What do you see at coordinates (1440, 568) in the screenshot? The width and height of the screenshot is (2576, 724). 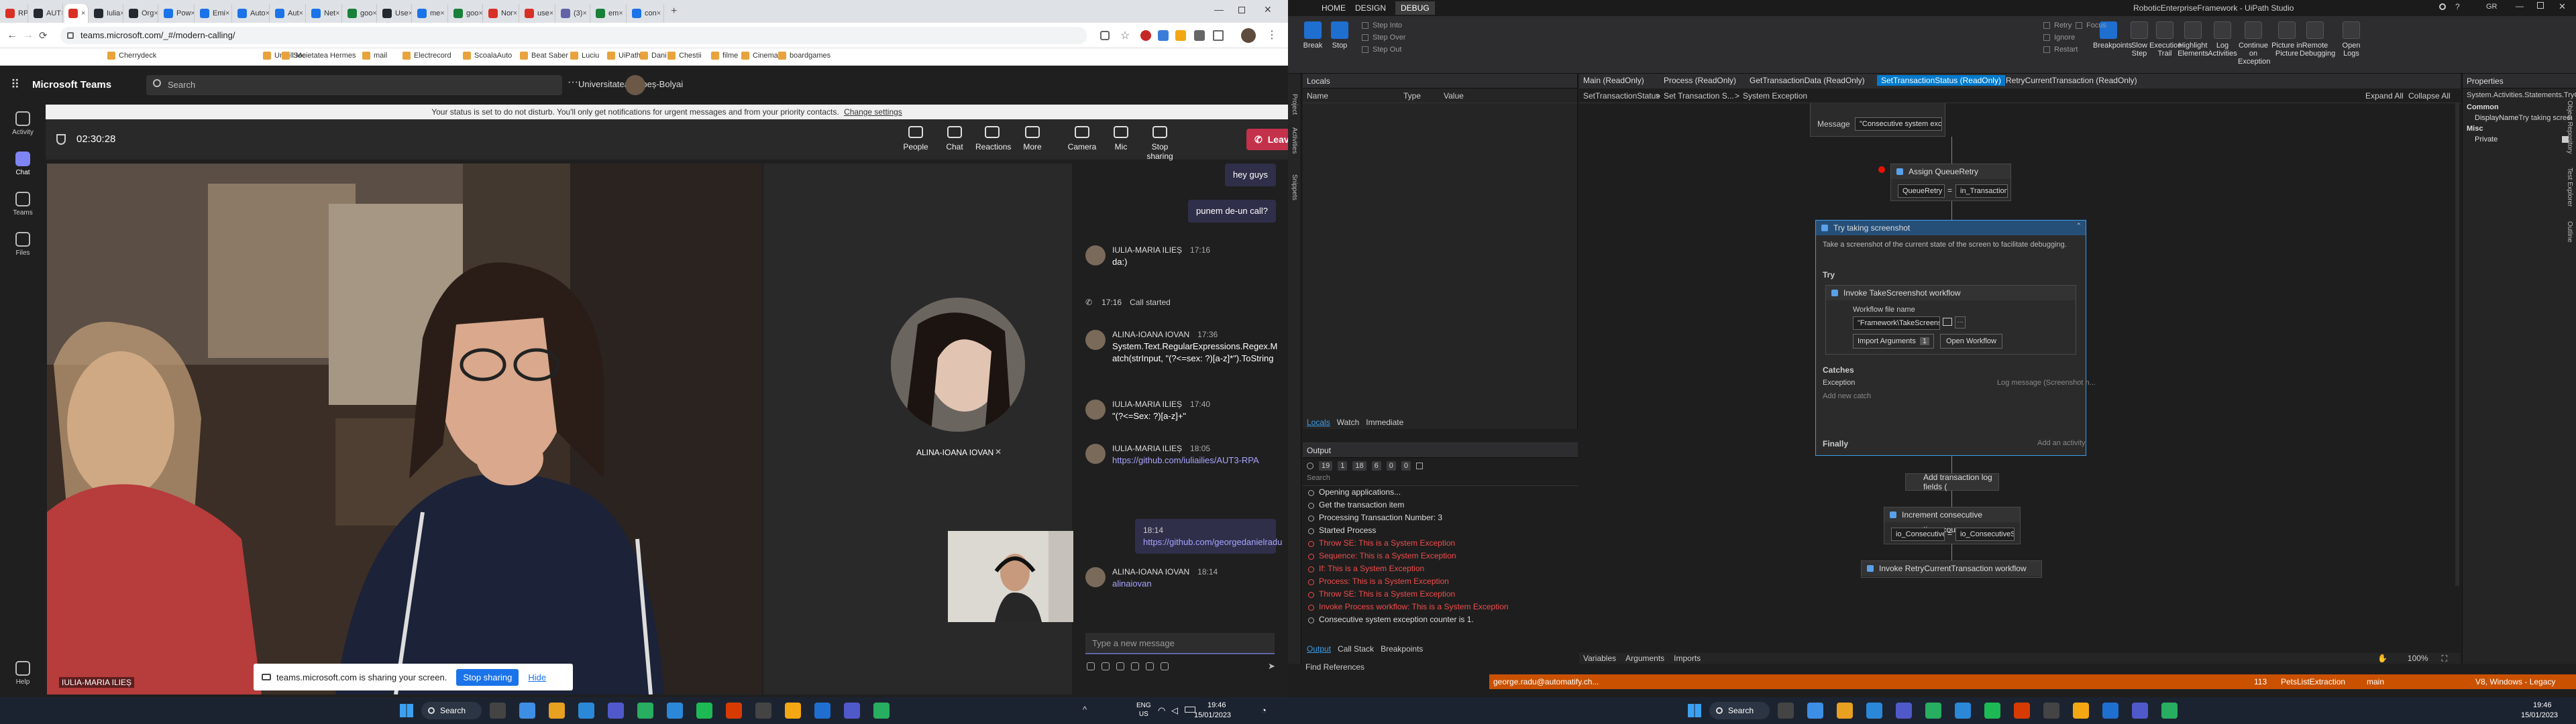 I see `output-line: If: This is a System Exception` at bounding box center [1440, 568].